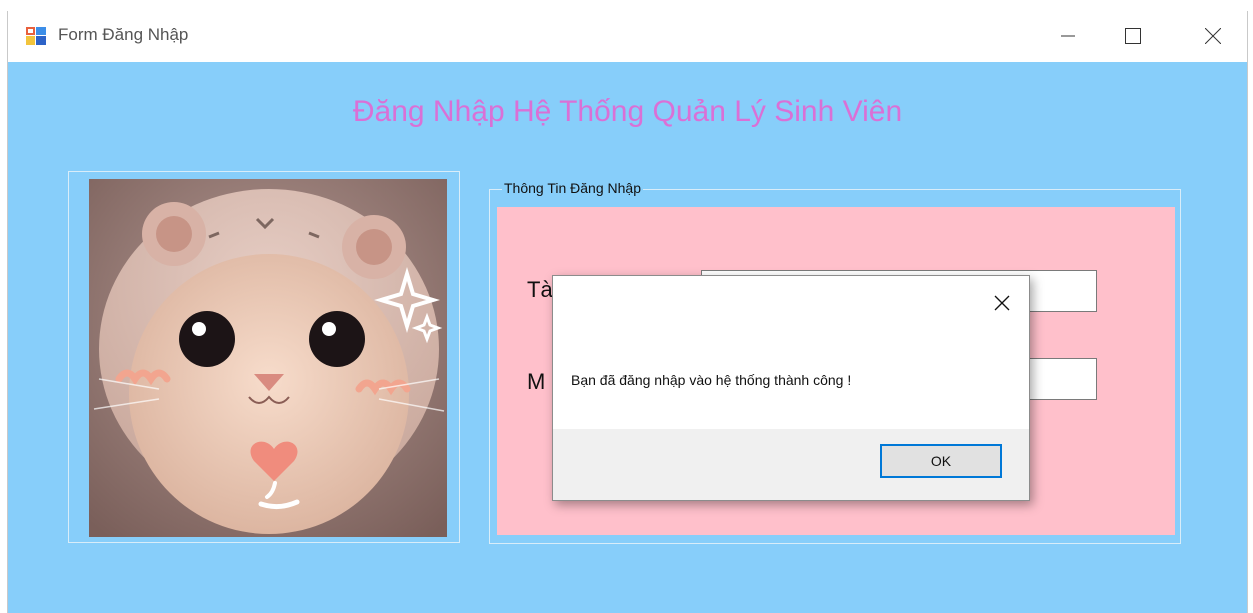 The height and width of the screenshot is (613, 1253). I want to click on dialog-footer: OK, so click(791, 464).